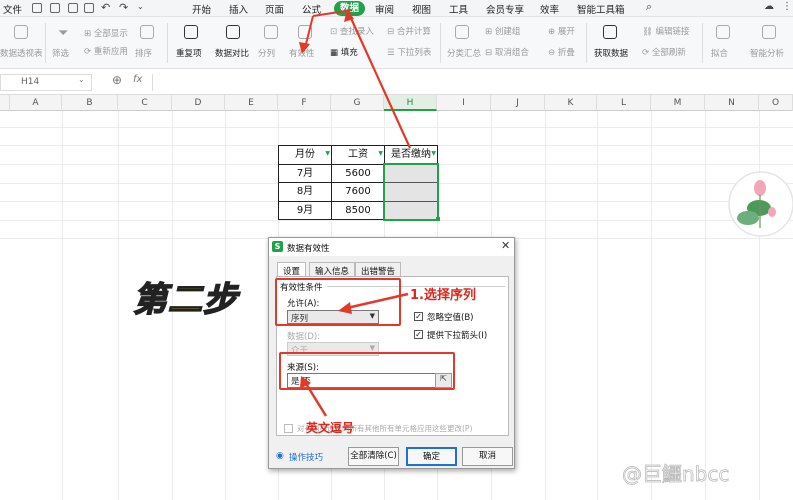  I want to click on annotation-english-comma: 英文逗号, so click(330, 428).